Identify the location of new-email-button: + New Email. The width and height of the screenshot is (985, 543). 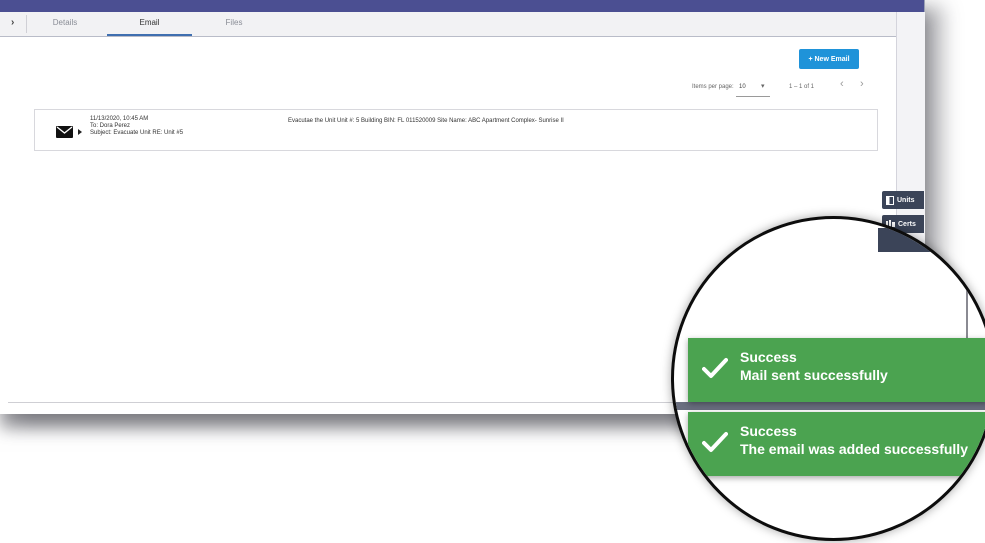
(829, 59).